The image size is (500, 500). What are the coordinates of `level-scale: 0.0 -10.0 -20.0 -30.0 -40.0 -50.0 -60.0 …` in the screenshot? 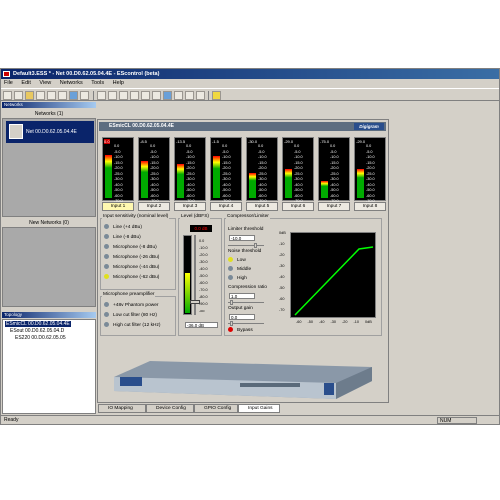 It's located at (203, 276).